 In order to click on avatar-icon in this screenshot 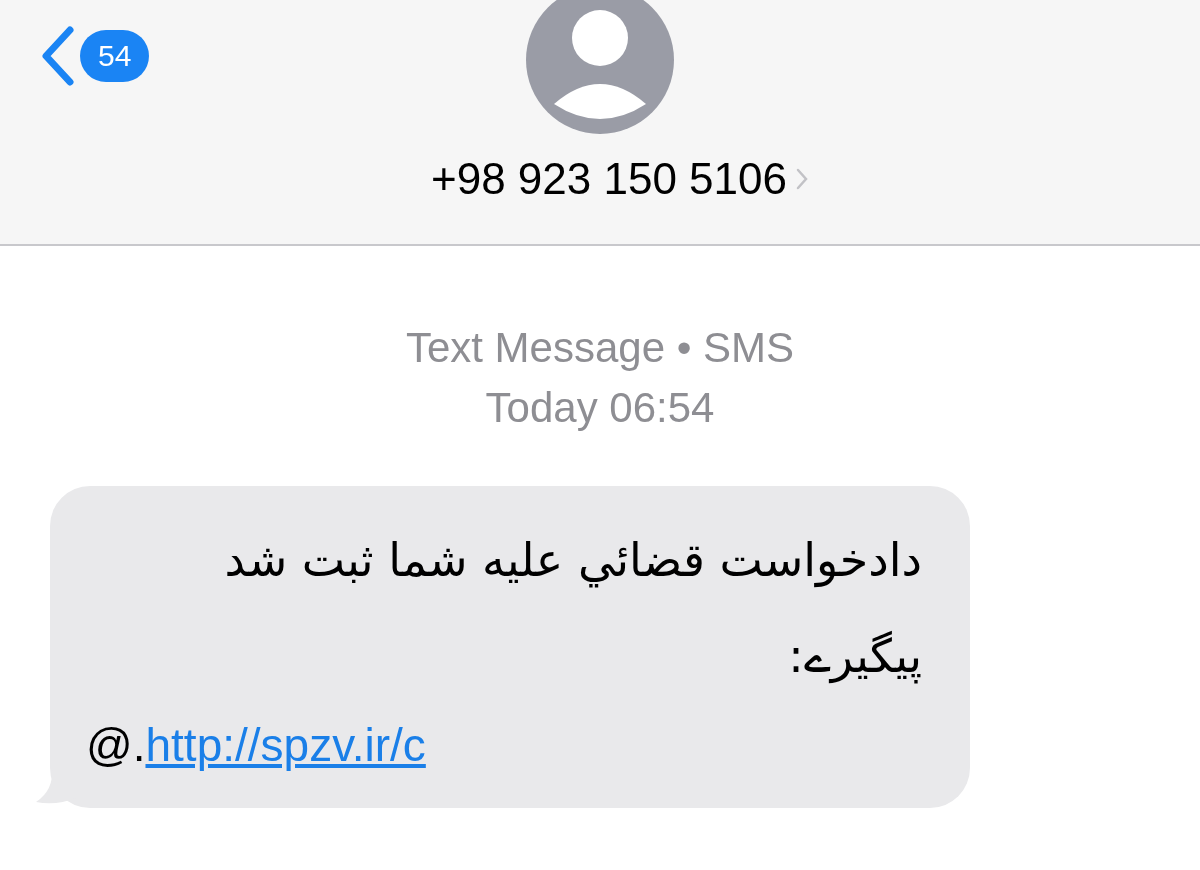, I will do `click(600, 67)`.